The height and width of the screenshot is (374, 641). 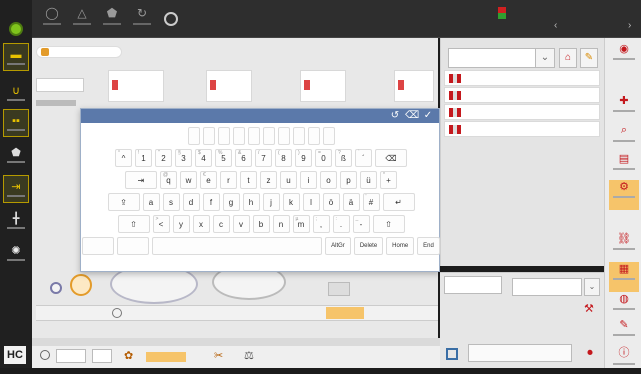 What do you see at coordinates (624, 109) in the screenshot?
I see `tool-button: ✚` at bounding box center [624, 109].